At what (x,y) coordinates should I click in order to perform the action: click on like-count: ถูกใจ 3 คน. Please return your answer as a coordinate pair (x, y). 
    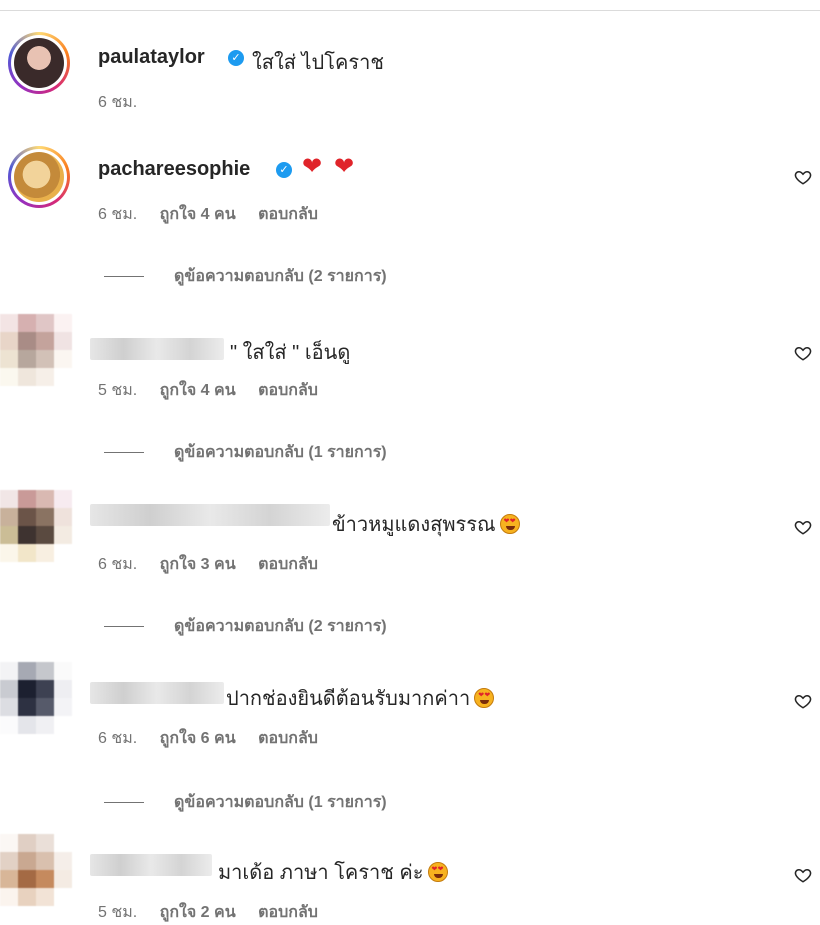
    Looking at the image, I should click on (198, 564).